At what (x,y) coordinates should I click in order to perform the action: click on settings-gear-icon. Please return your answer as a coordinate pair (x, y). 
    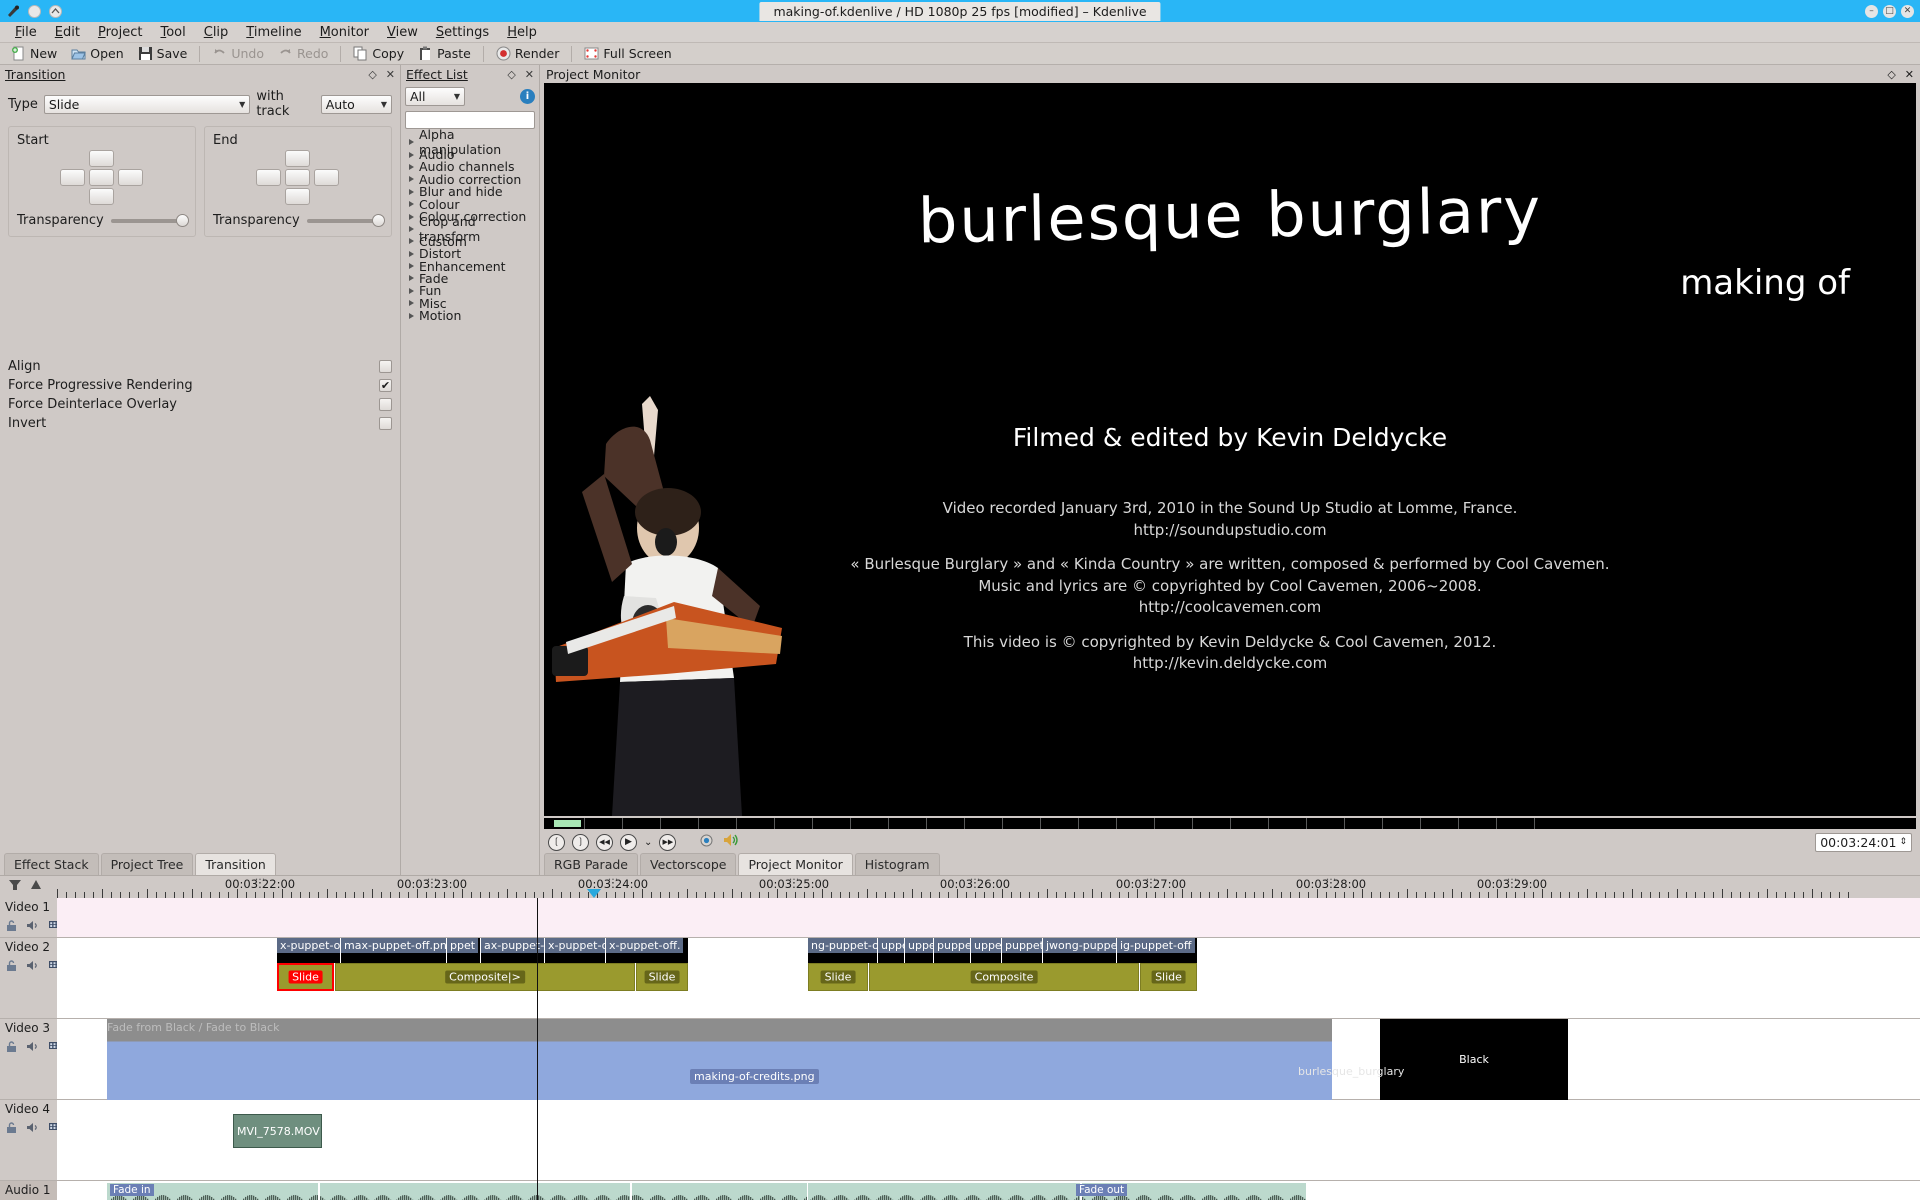
    Looking at the image, I should click on (706, 842).